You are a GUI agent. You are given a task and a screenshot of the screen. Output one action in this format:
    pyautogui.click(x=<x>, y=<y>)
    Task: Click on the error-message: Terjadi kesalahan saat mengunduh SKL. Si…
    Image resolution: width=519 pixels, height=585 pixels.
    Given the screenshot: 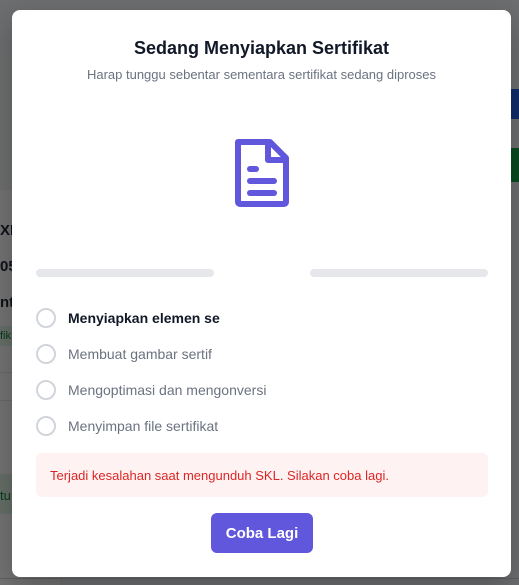 What is the action you would take?
    pyautogui.click(x=219, y=475)
    